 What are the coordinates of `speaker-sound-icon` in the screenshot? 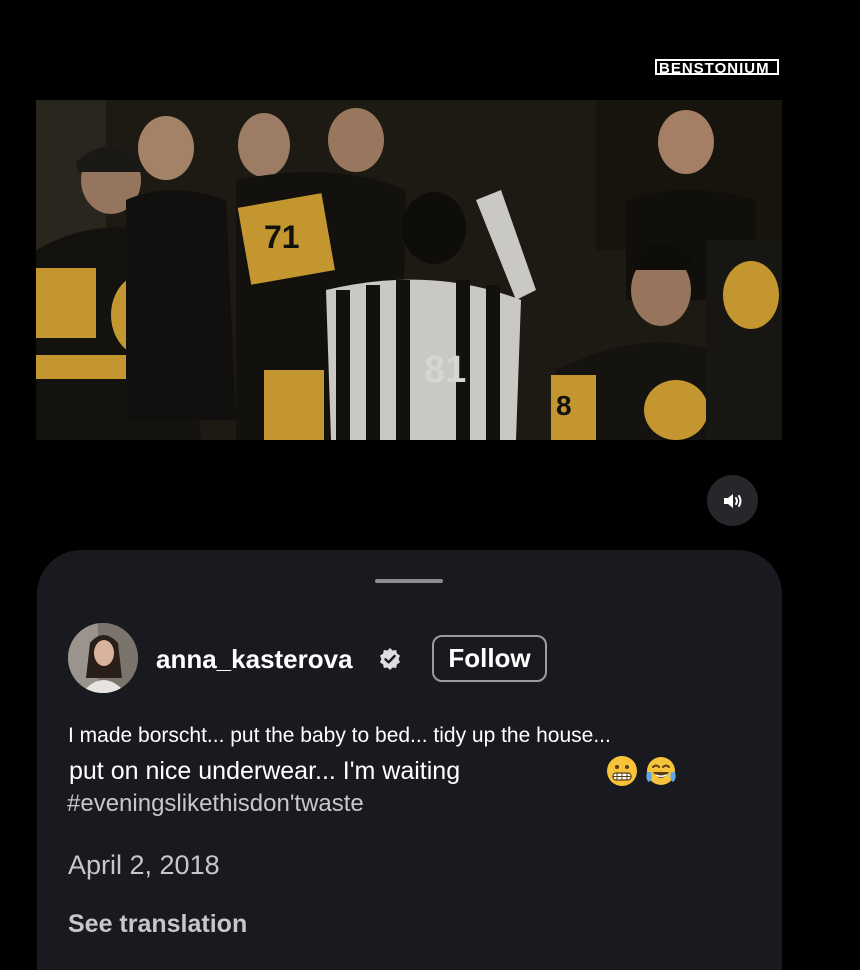 It's located at (732, 500).